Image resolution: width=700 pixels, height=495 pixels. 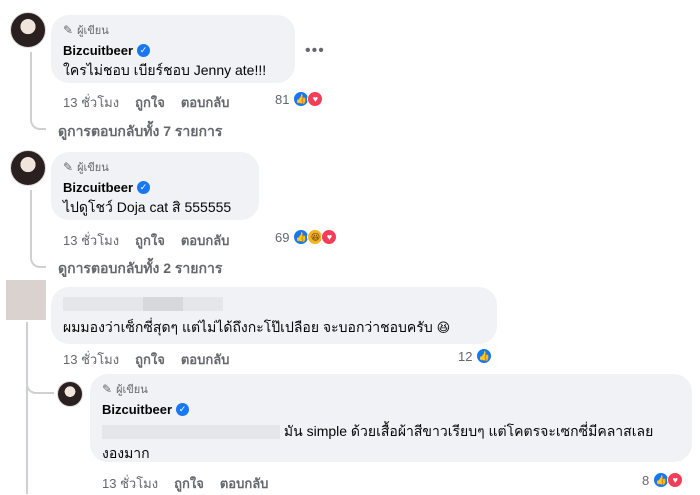 I want to click on view-replies-link: ดูการตอบกลับทั้ง 2 รายการ, so click(x=140, y=269).